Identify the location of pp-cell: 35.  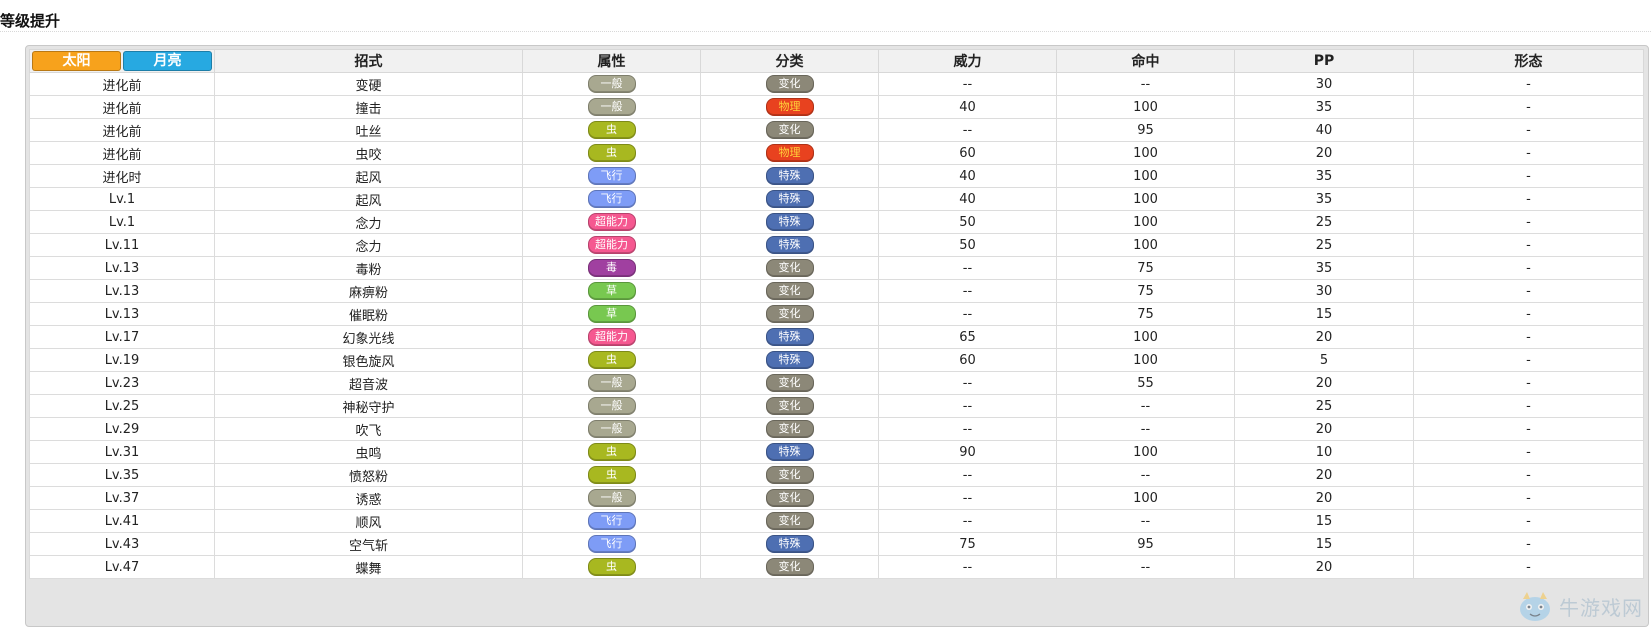
(1324, 199).